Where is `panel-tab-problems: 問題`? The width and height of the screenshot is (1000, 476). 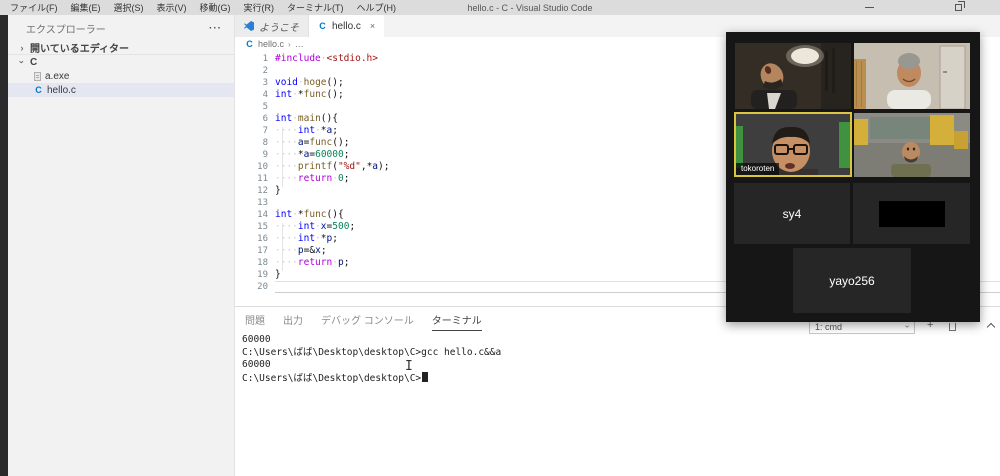
panel-tab-problems: 問題 is located at coordinates (255, 319).